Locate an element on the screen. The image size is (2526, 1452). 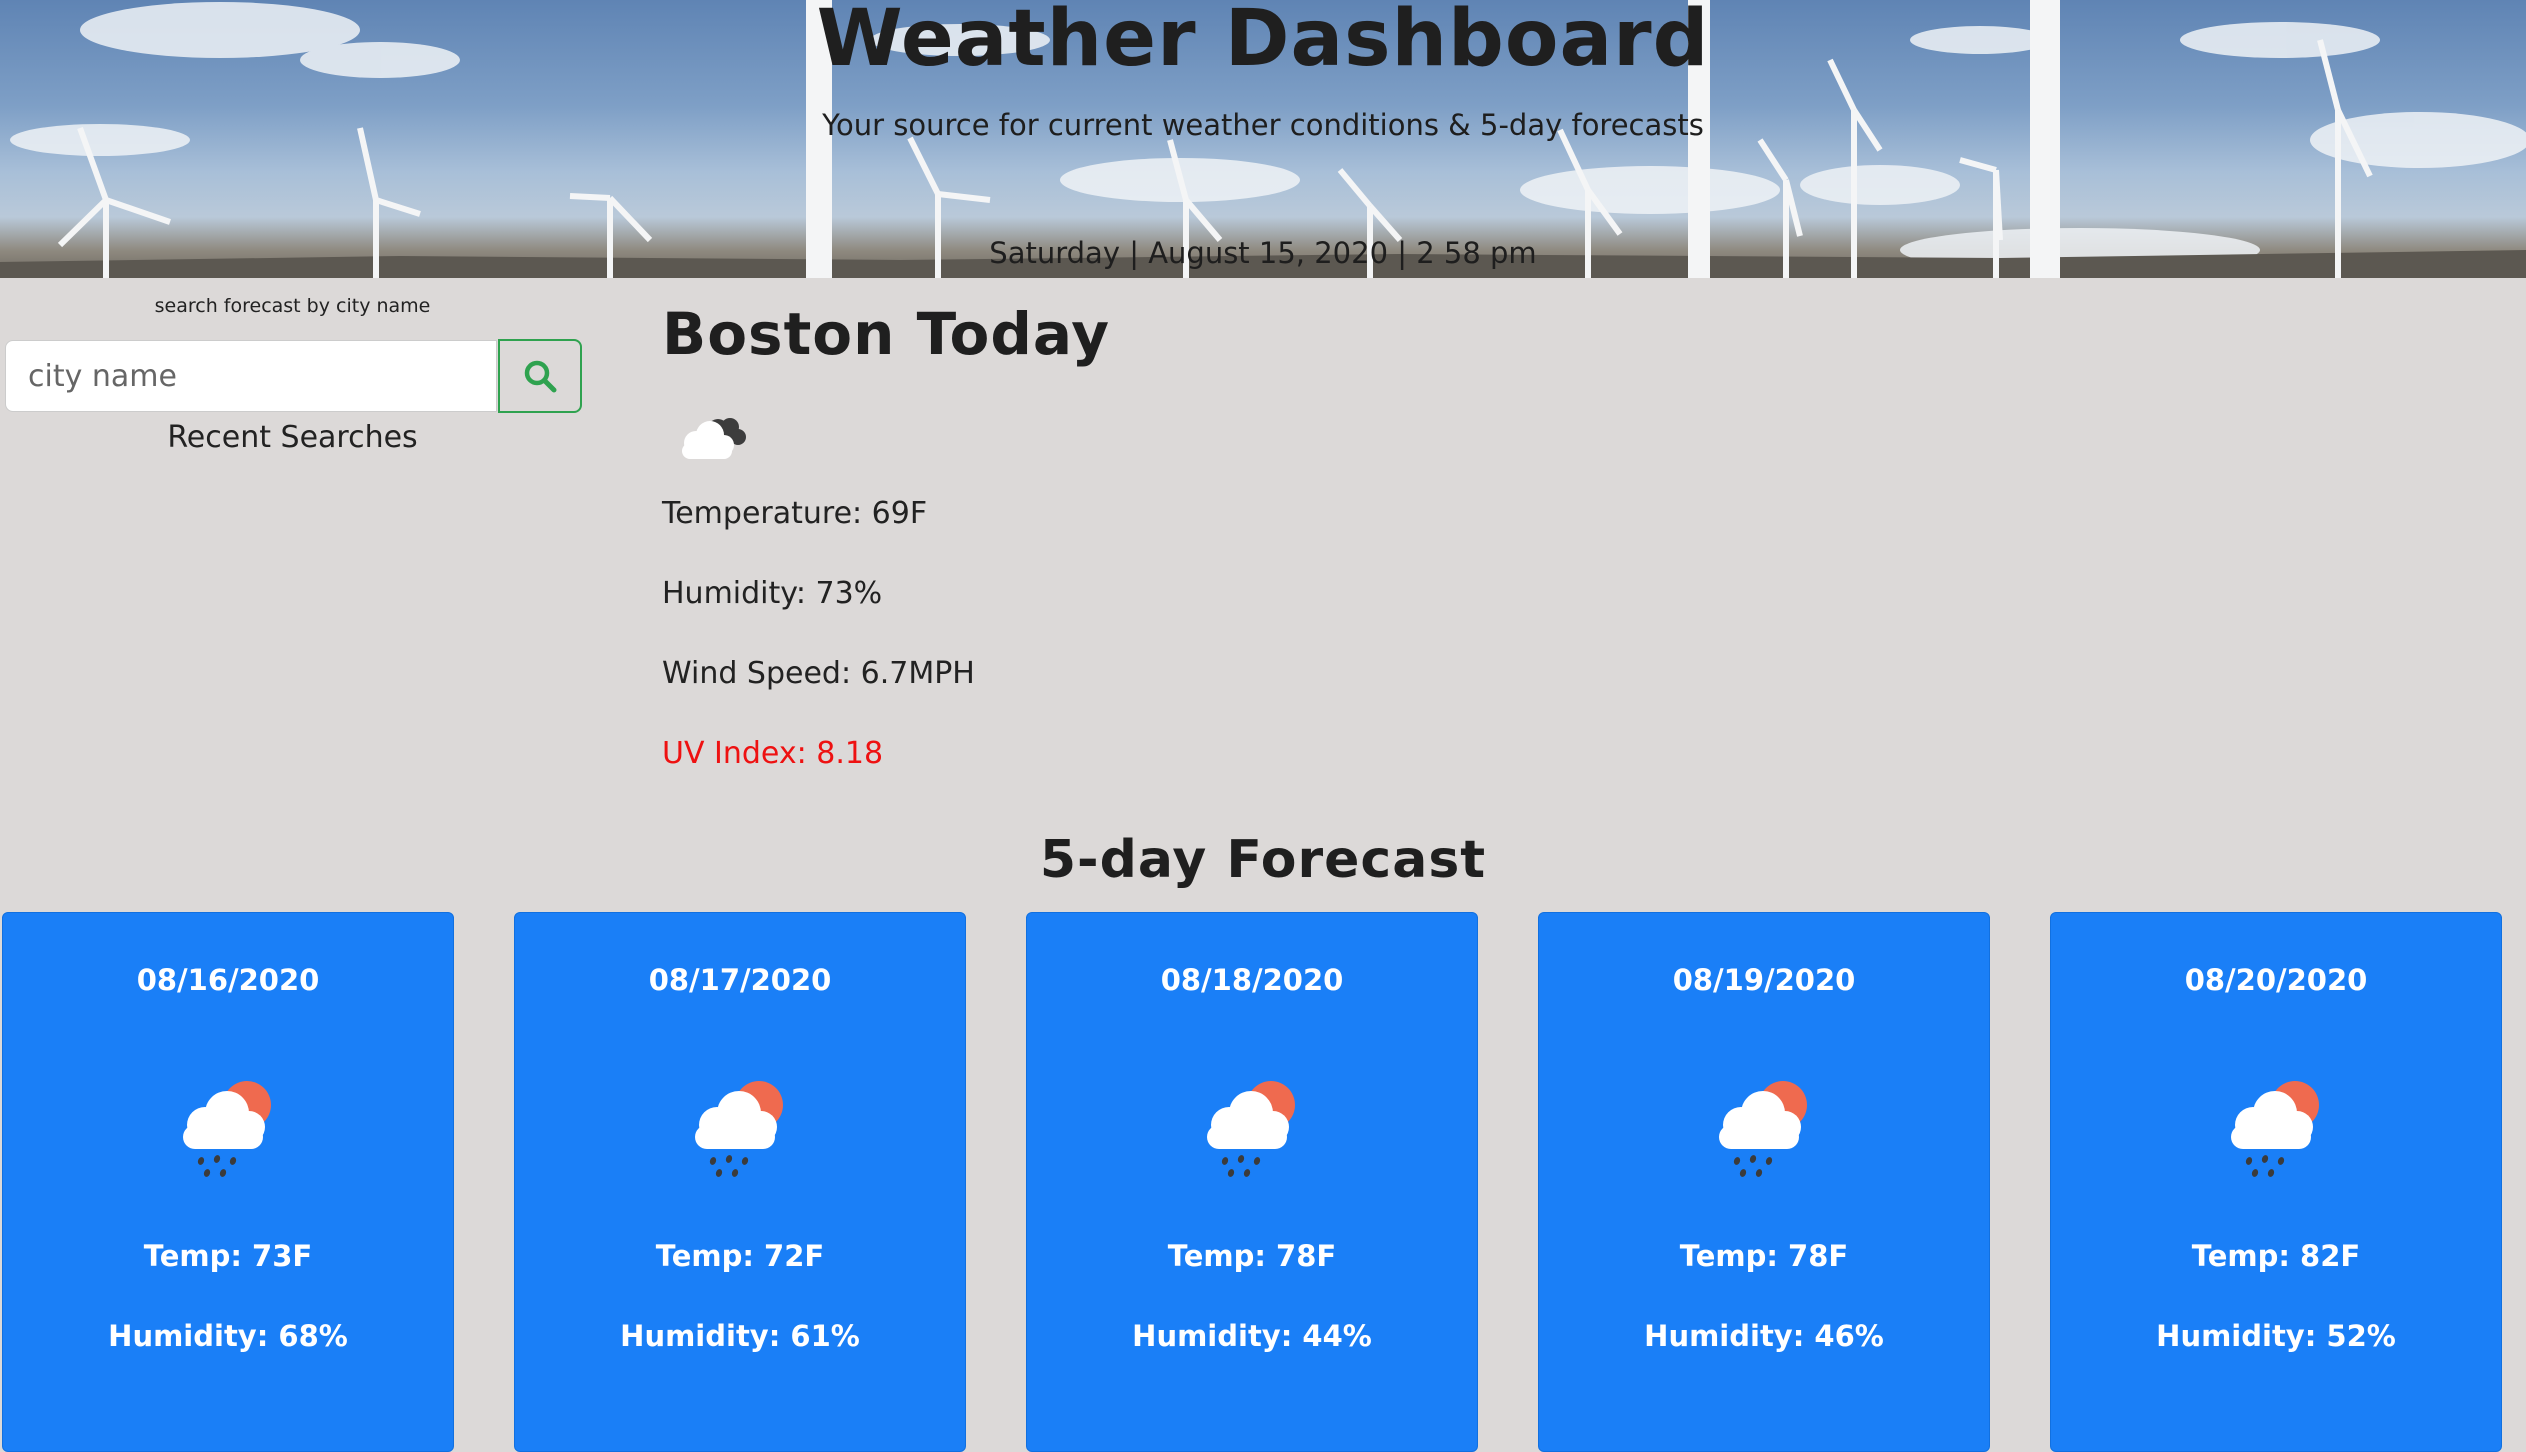
today-uv-index: UV Index: 8.18 is located at coordinates (773, 753).